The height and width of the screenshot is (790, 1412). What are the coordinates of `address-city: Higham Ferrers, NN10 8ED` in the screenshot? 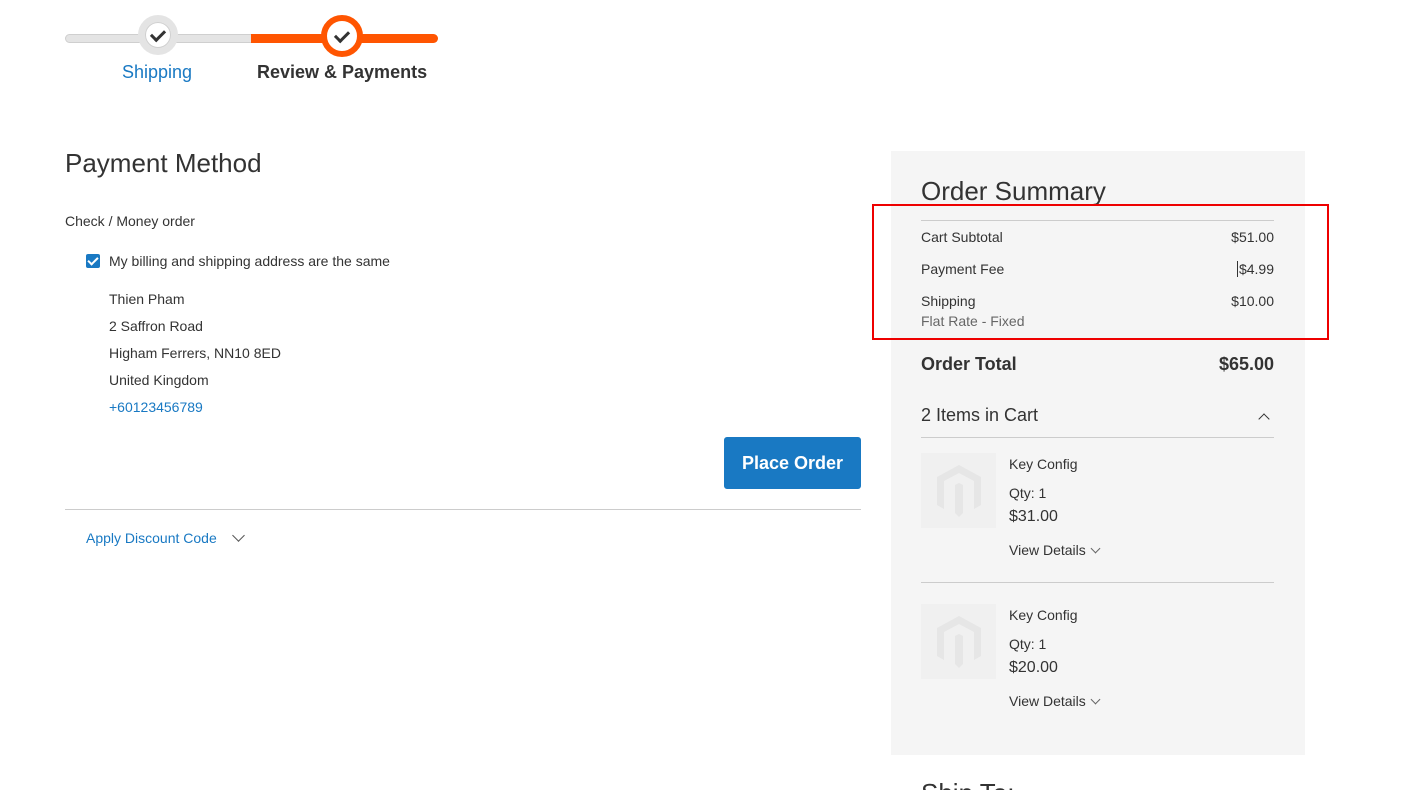 It's located at (195, 353).